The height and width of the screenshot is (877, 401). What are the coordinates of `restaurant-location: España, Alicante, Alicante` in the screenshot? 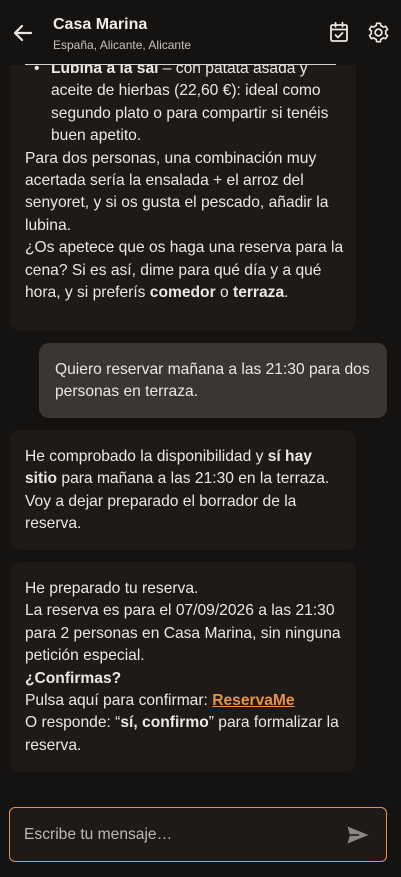 It's located at (122, 45).